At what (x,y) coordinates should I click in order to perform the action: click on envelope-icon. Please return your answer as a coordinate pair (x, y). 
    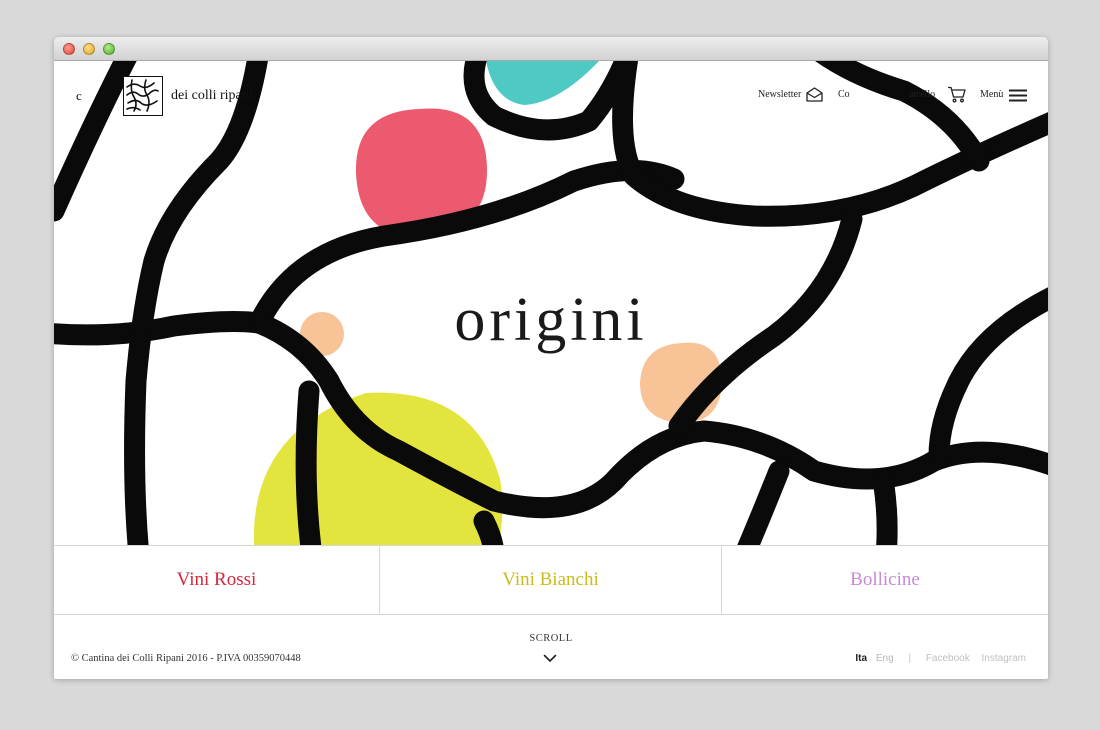
    Looking at the image, I should click on (814, 94).